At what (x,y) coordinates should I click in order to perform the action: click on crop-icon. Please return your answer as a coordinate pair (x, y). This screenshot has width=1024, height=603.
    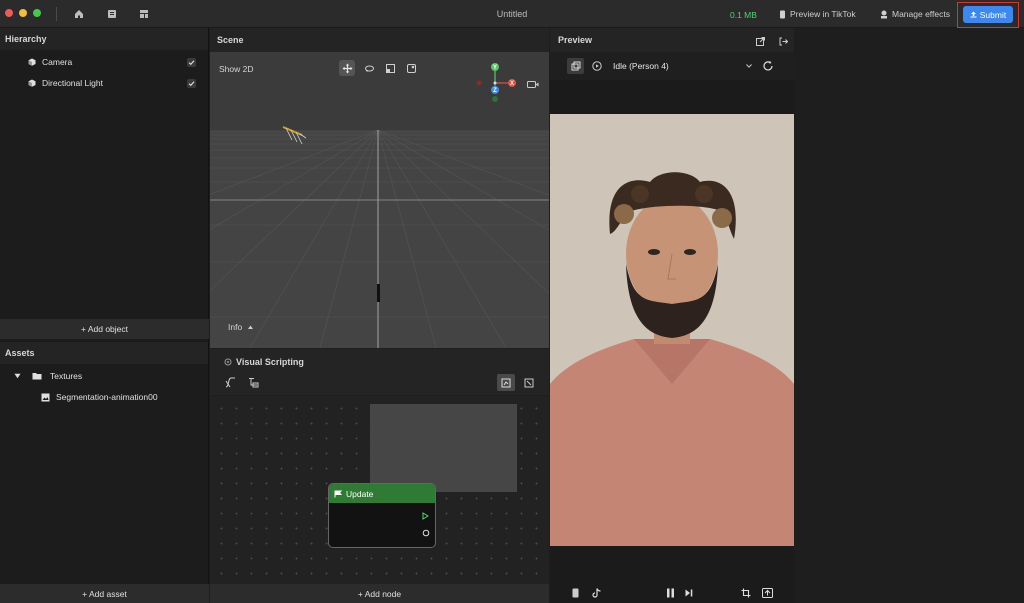
    Looking at the image, I should click on (746, 593).